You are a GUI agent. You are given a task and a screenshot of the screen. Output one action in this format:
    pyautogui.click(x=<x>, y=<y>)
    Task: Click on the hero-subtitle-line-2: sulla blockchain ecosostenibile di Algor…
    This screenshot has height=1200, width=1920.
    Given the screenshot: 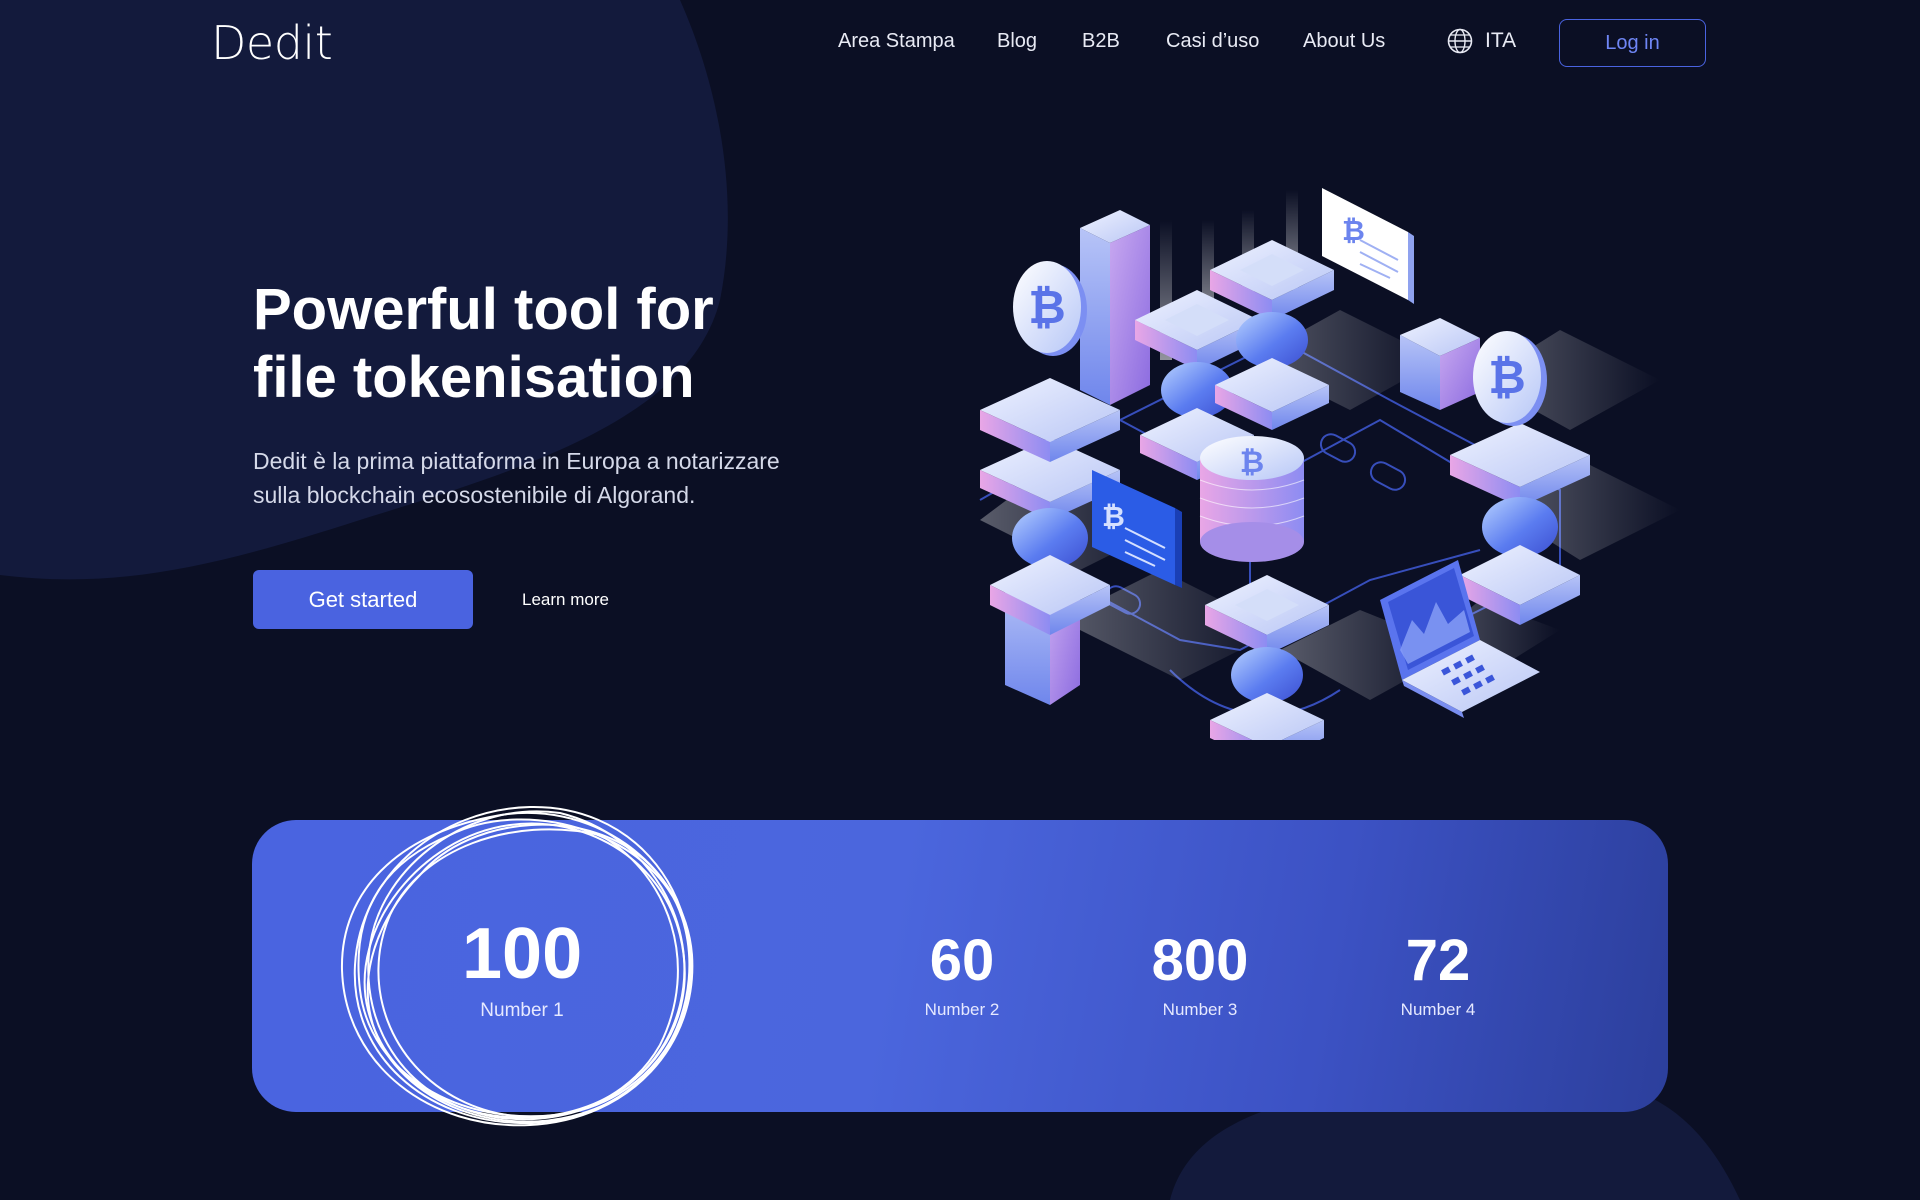 What is the action you would take?
    pyautogui.click(x=474, y=495)
    